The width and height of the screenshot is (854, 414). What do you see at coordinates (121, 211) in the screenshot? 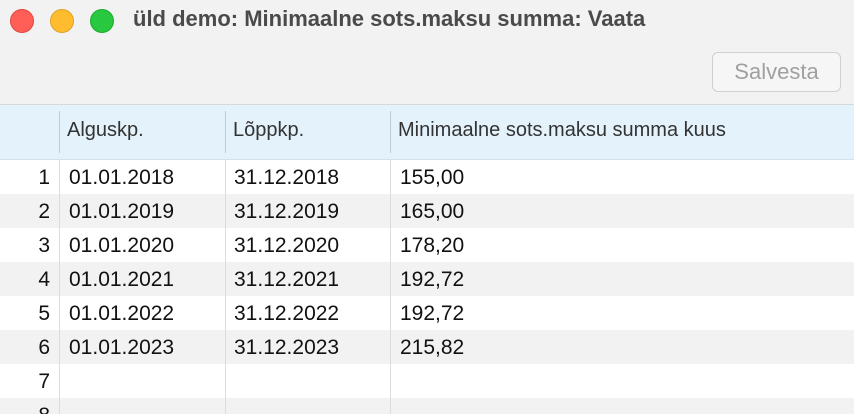
I see `start-date-cell: 01.01.2019` at bounding box center [121, 211].